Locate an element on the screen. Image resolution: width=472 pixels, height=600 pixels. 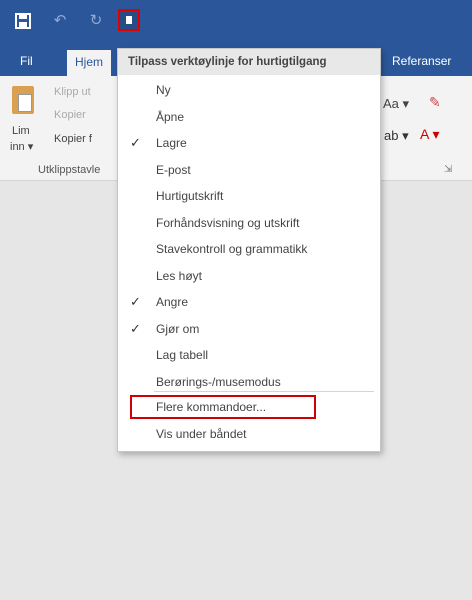
clipboard-group-label: Utklippstavle is located at coordinates (69, 170).